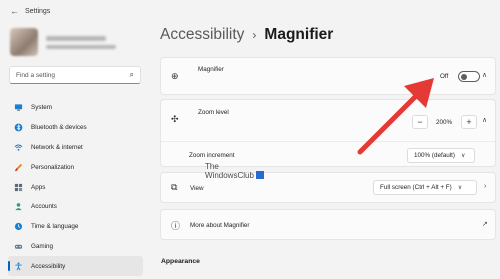  Describe the element at coordinates (299, 34) in the screenshot. I see `page-title: Magnifier` at that location.